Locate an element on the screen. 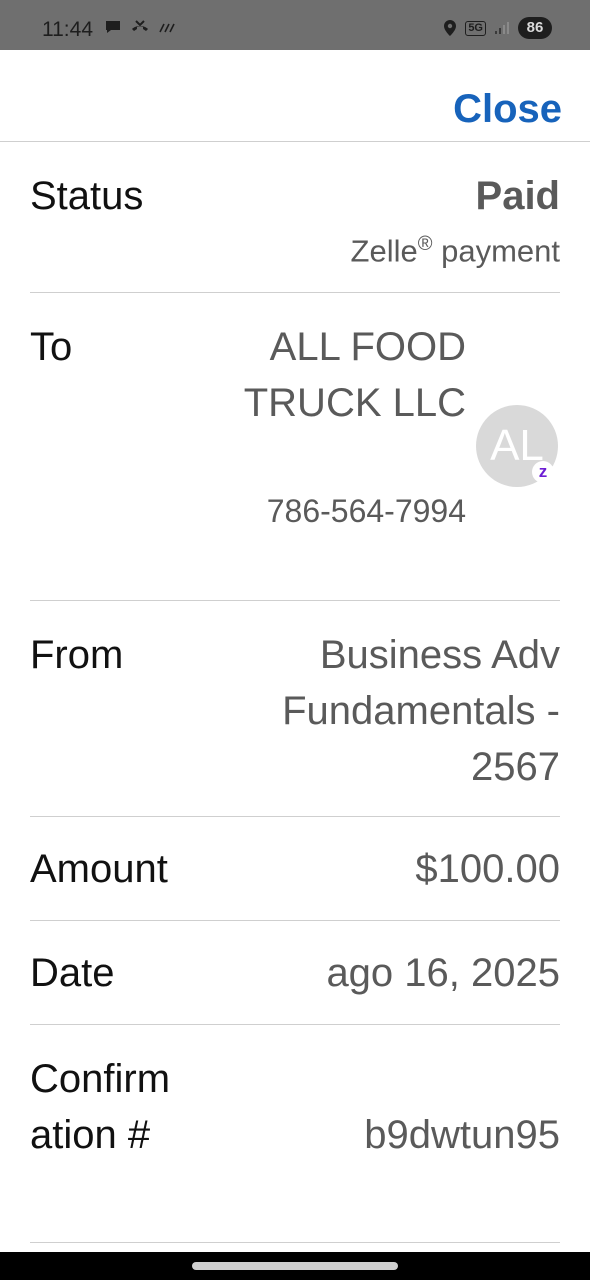  detail-header: Close is located at coordinates (295, 96).